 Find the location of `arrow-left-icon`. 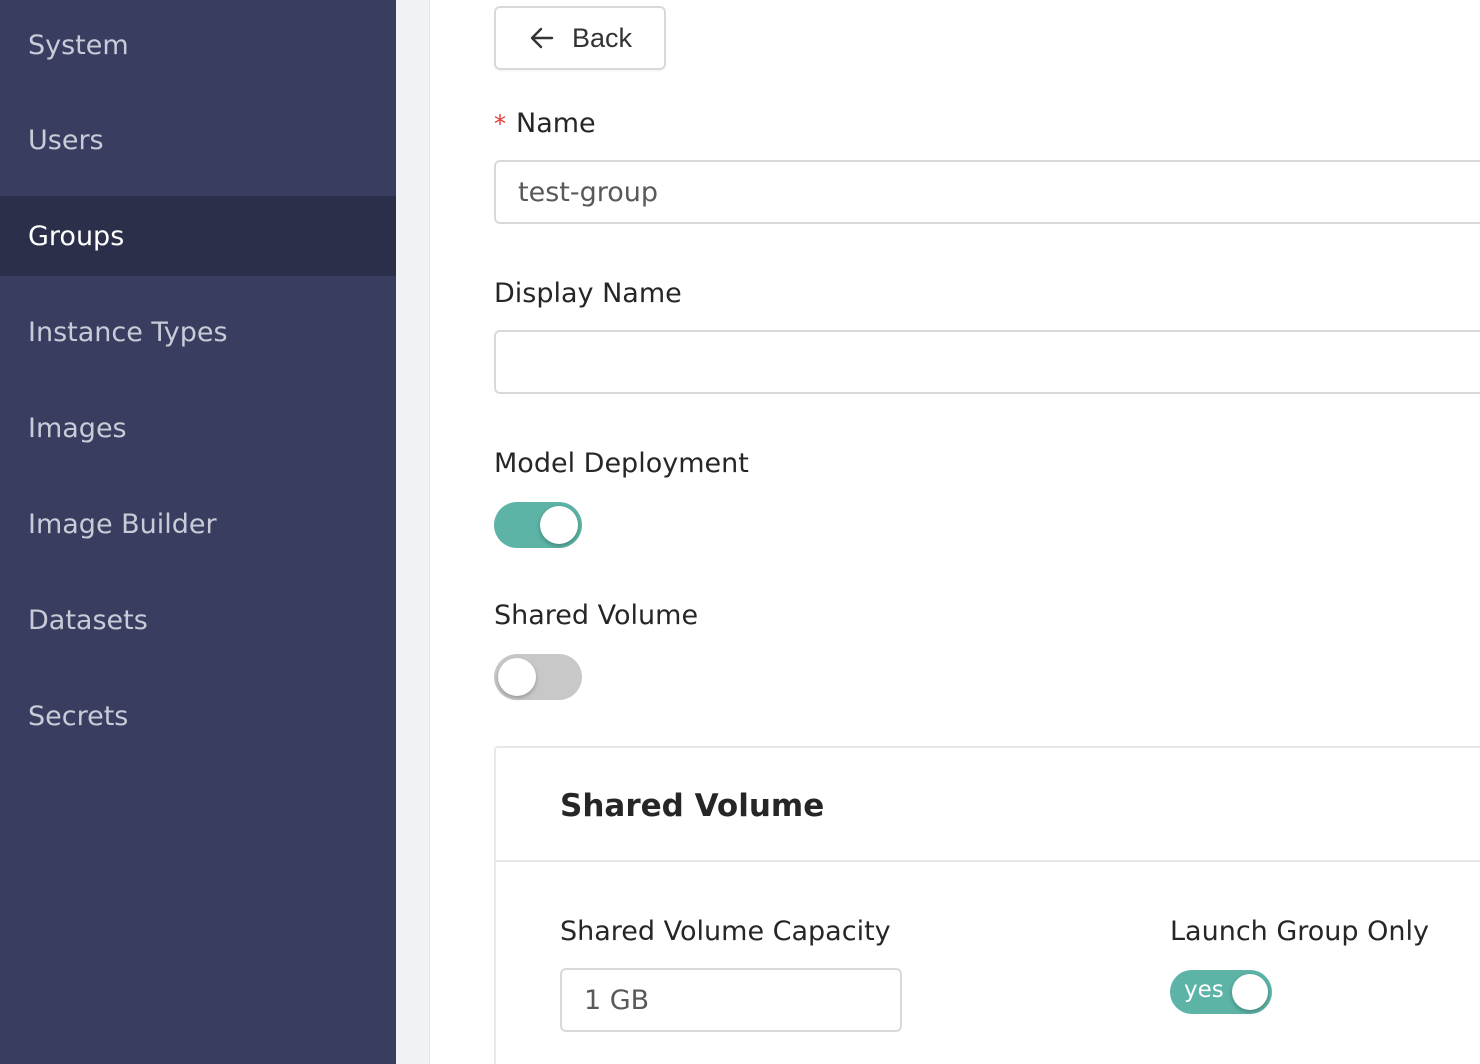

arrow-left-icon is located at coordinates (542, 38).